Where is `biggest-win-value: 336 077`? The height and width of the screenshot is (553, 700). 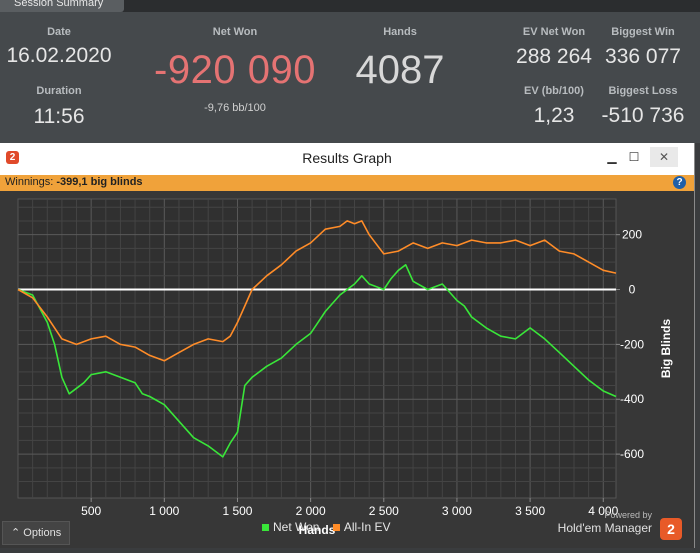
biggest-win-value: 336 077 is located at coordinates (643, 56).